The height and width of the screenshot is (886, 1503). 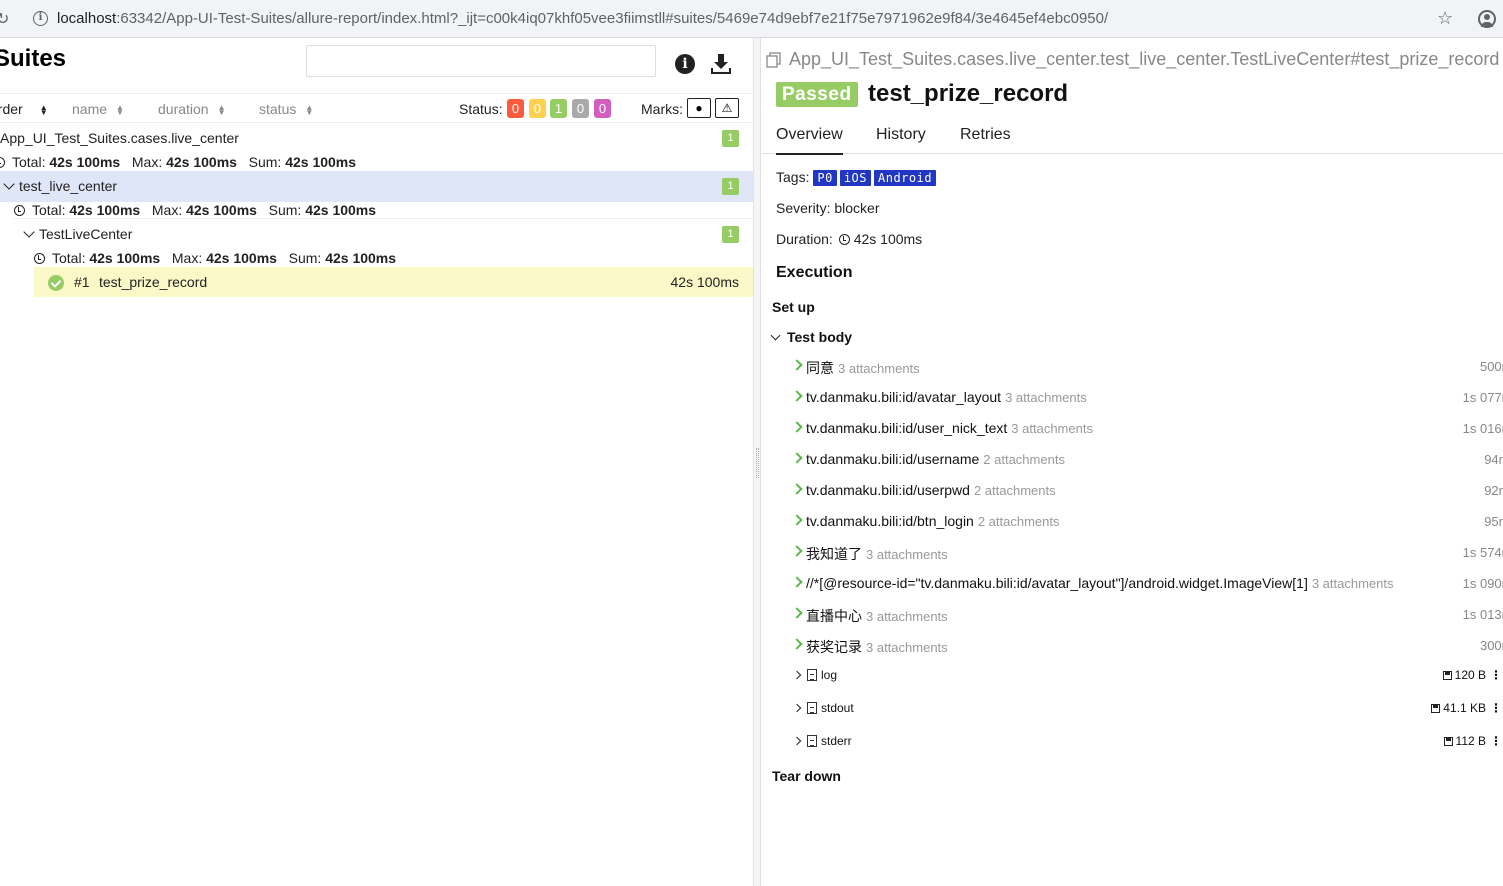 What do you see at coordinates (1147, 553) in the screenshot?
I see `step-row: 我知道了 3 attachments 1s 574ms` at bounding box center [1147, 553].